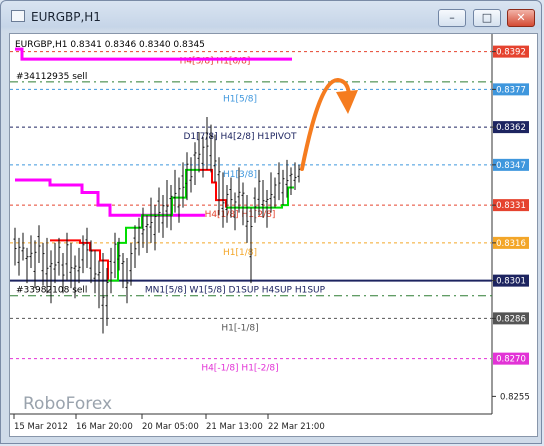 This screenshot has height=446, width=544. I want to click on level-label: H1[3/8], so click(240, 175).